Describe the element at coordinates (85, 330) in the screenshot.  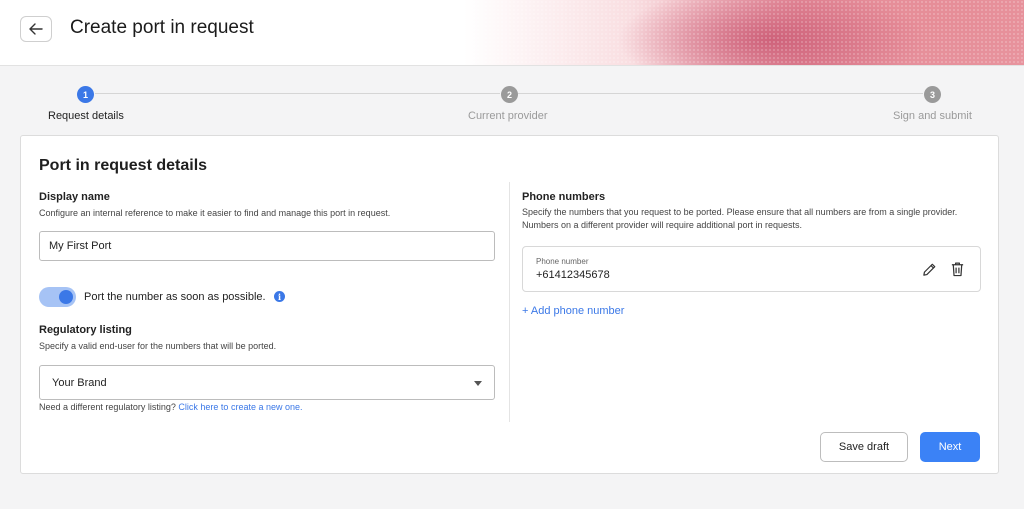
I see `regulatory-label: Regulatory listing` at that location.